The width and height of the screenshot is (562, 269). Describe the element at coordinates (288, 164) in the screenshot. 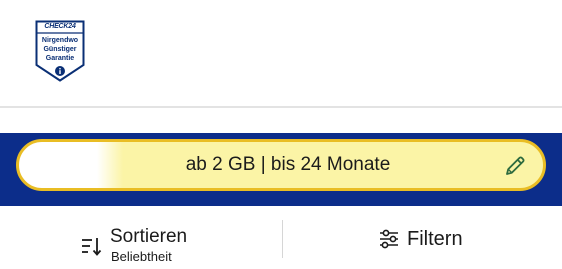

I see `search-summary-text: ab 2 GB | bis 24 Monate` at that location.